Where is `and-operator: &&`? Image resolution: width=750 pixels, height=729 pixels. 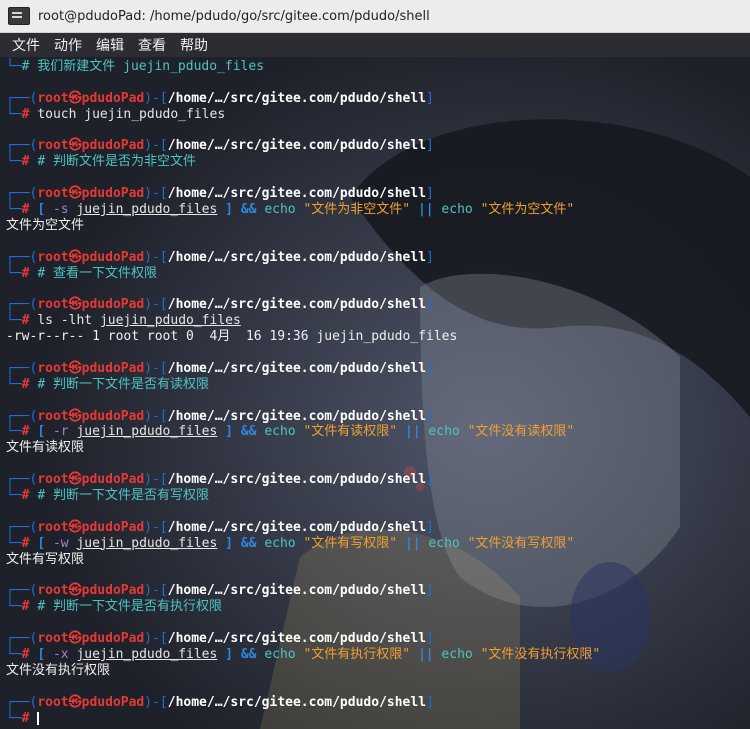
and-operator: && is located at coordinates (248, 654).